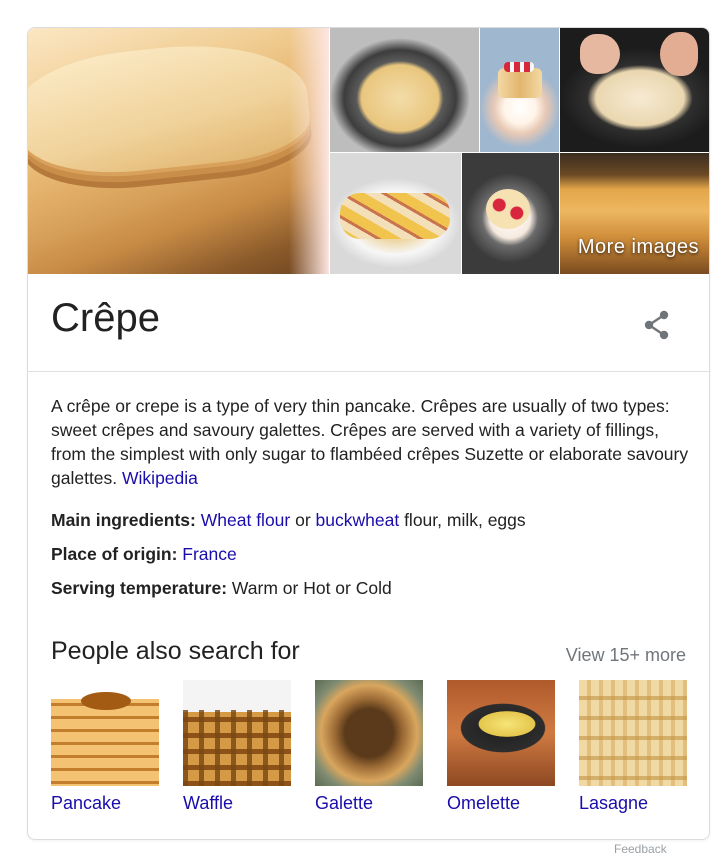  Describe the element at coordinates (501, 733) in the screenshot. I see `omelette-thumbnail` at that location.